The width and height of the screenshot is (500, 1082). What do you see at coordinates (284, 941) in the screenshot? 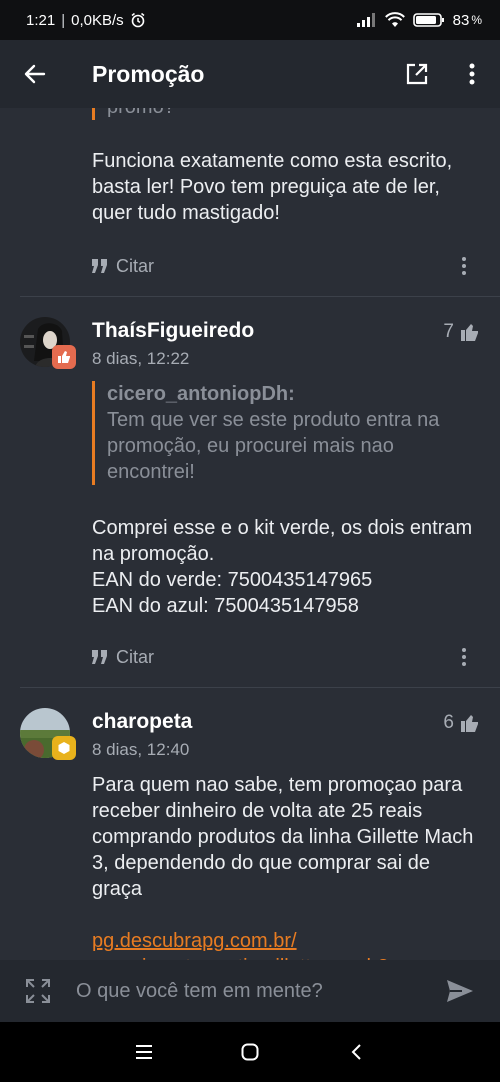
I see `external-link: pg.descubrapg.com.br/` at bounding box center [284, 941].